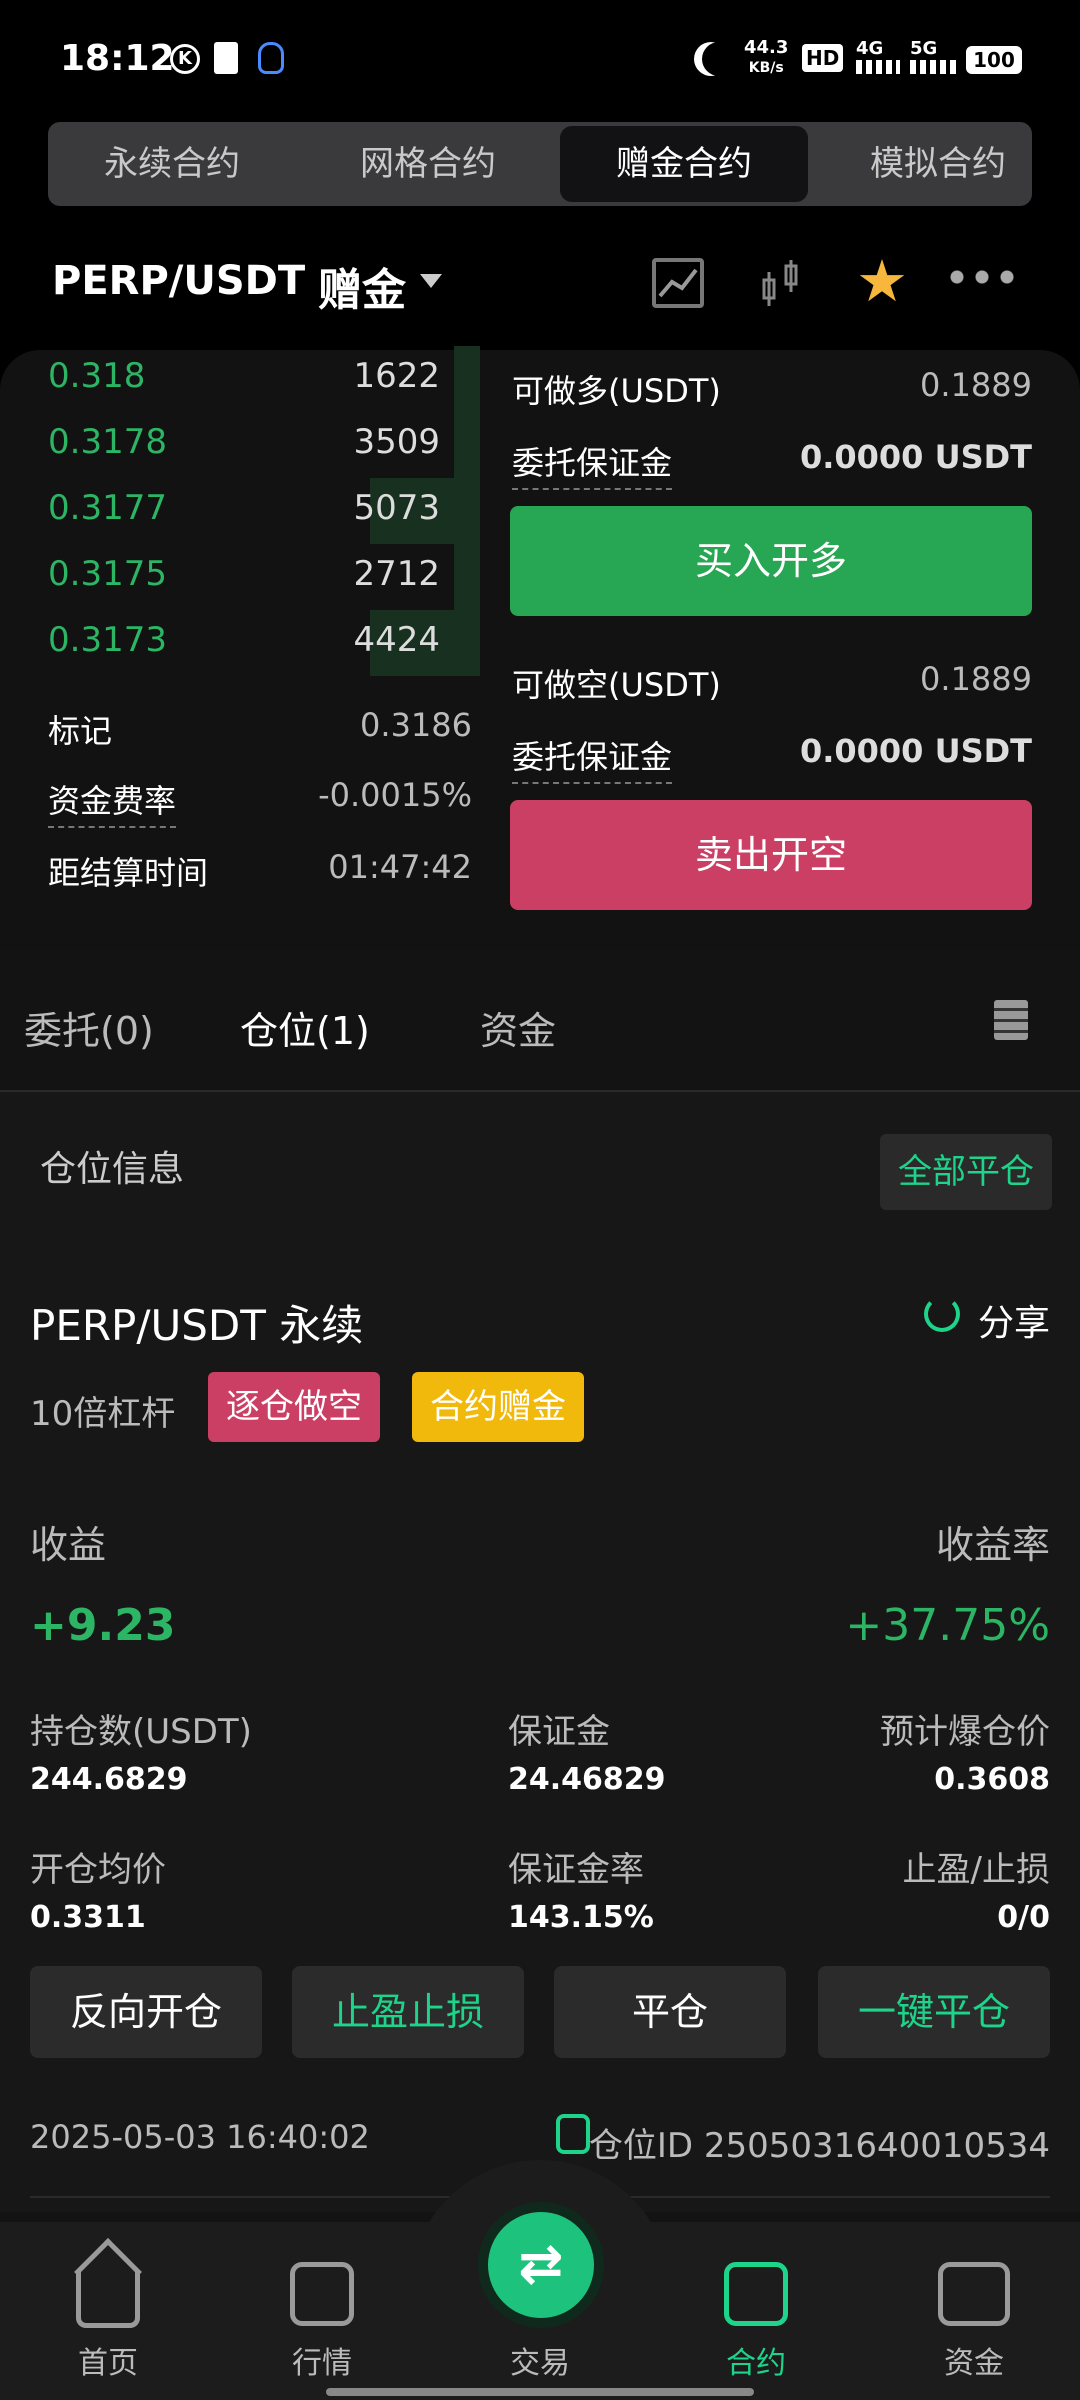 The image size is (1080, 2400). Describe the element at coordinates (573, 2134) in the screenshot. I see `copy-icon` at that location.